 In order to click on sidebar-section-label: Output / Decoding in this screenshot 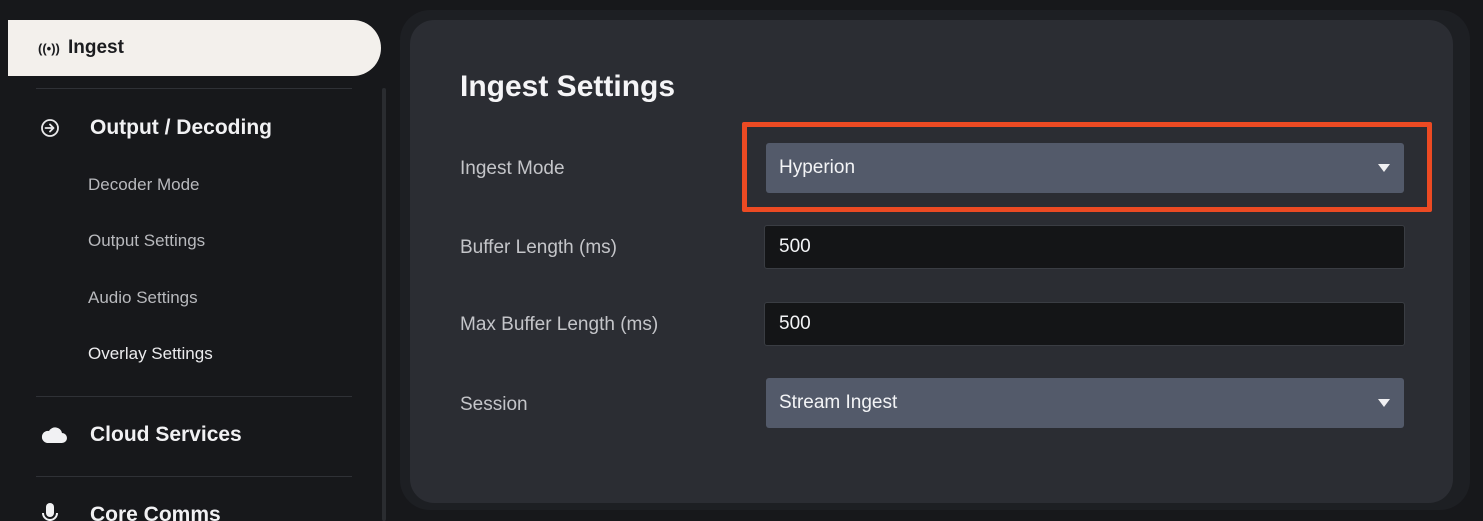, I will do `click(181, 127)`.